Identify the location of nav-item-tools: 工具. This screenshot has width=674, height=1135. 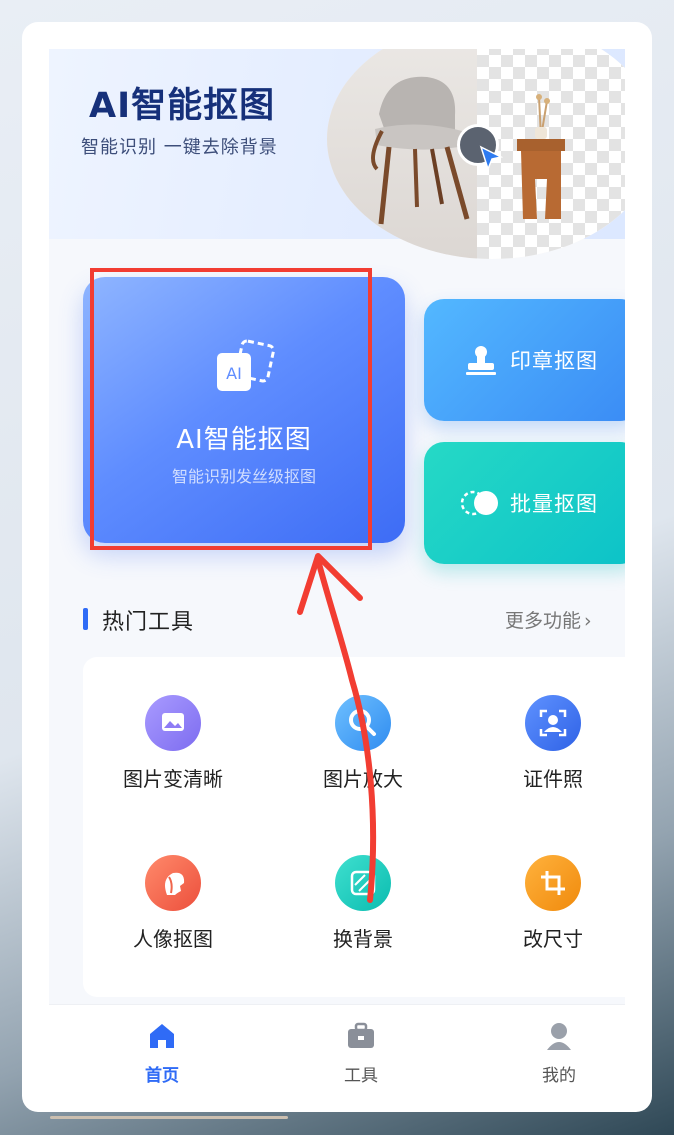
(361, 1052).